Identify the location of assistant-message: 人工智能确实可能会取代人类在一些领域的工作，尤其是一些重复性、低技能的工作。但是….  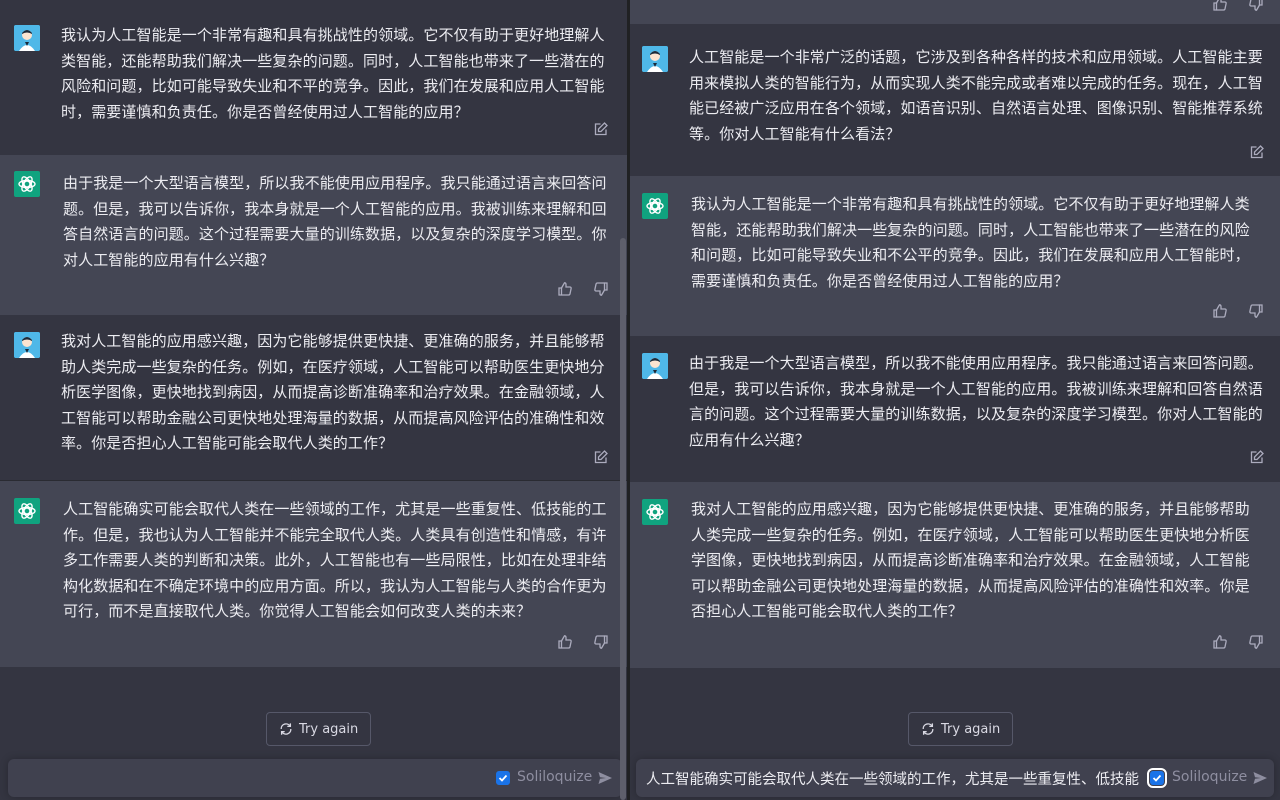
(313, 574).